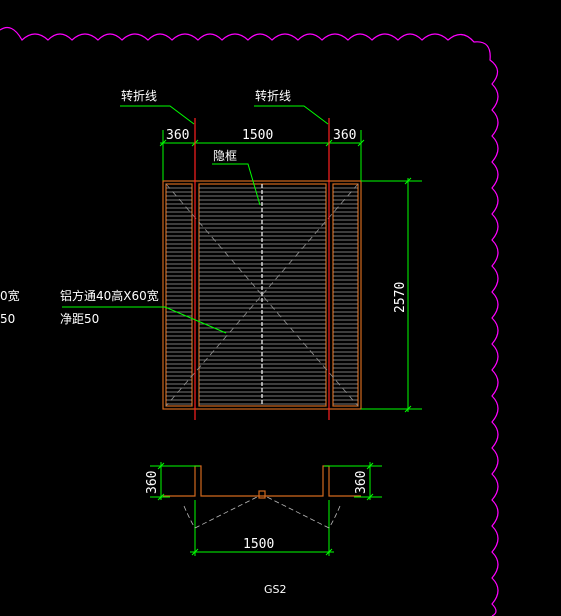 The image size is (561, 616). I want to click on clipped-label-line2: 50, so click(7, 319).